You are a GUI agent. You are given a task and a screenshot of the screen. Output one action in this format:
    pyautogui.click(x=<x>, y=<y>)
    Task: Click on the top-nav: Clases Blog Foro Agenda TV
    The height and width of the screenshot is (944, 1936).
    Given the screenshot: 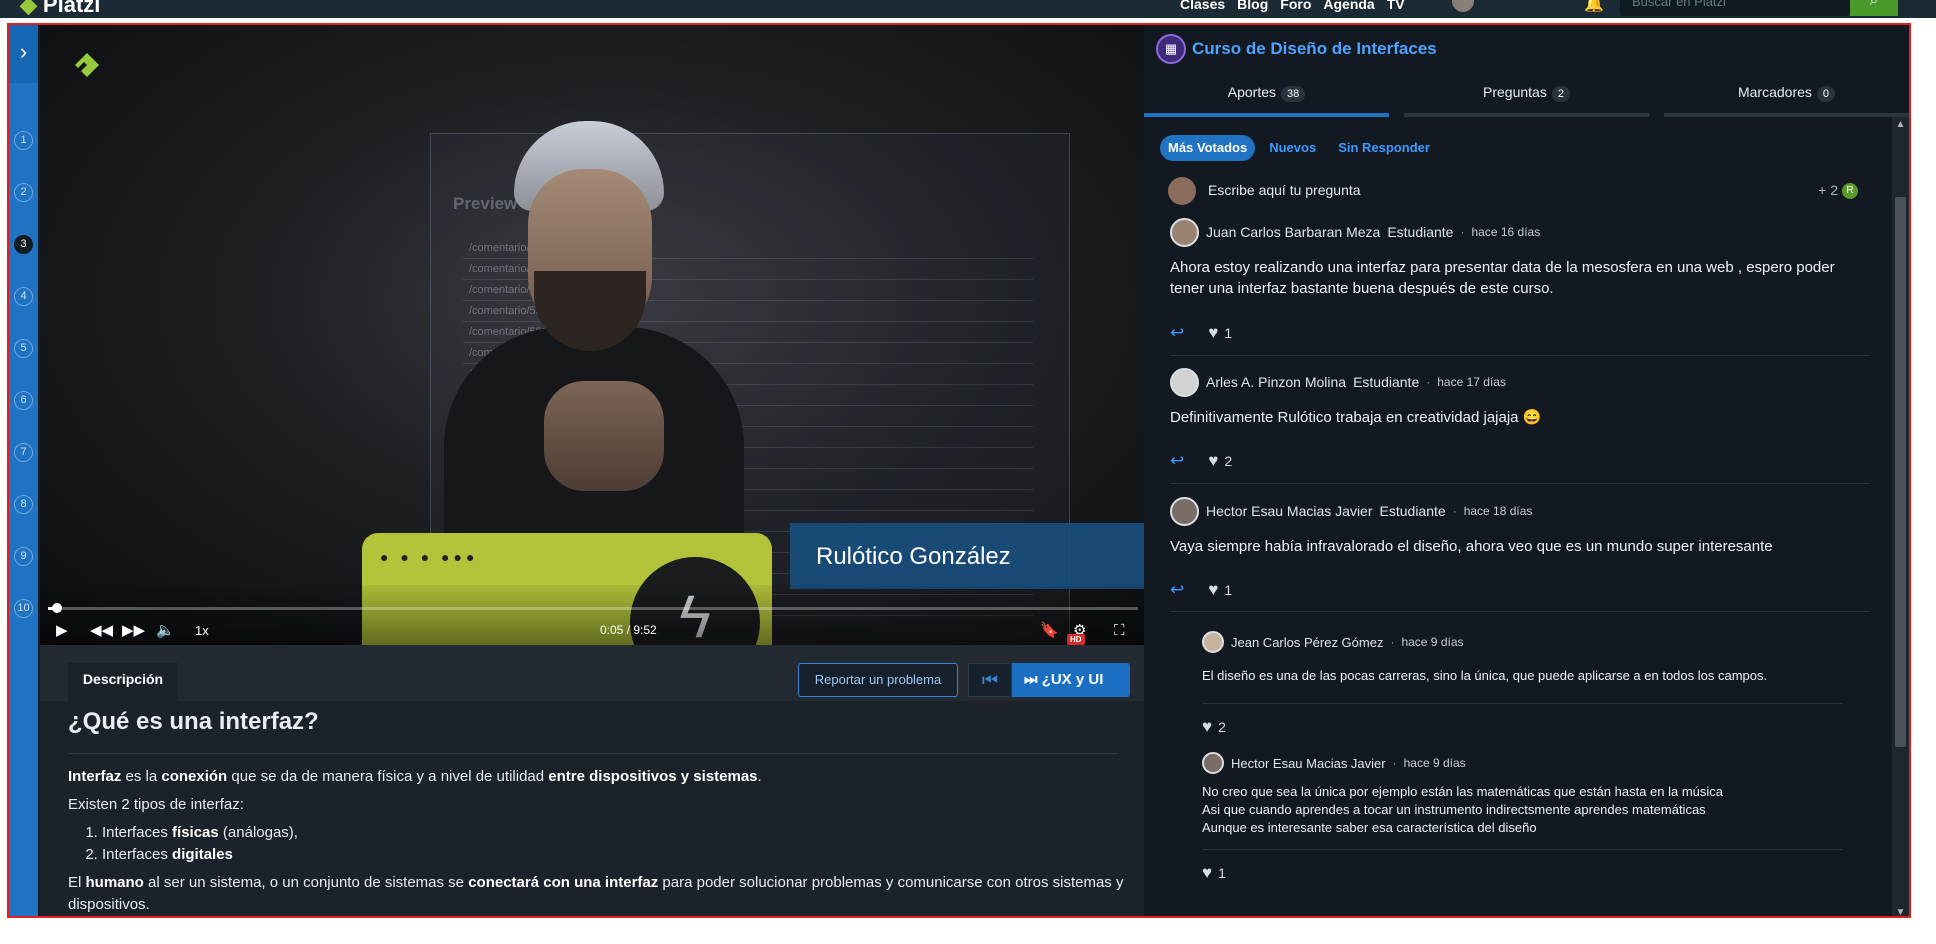 What is the action you would take?
    pyautogui.click(x=1292, y=6)
    